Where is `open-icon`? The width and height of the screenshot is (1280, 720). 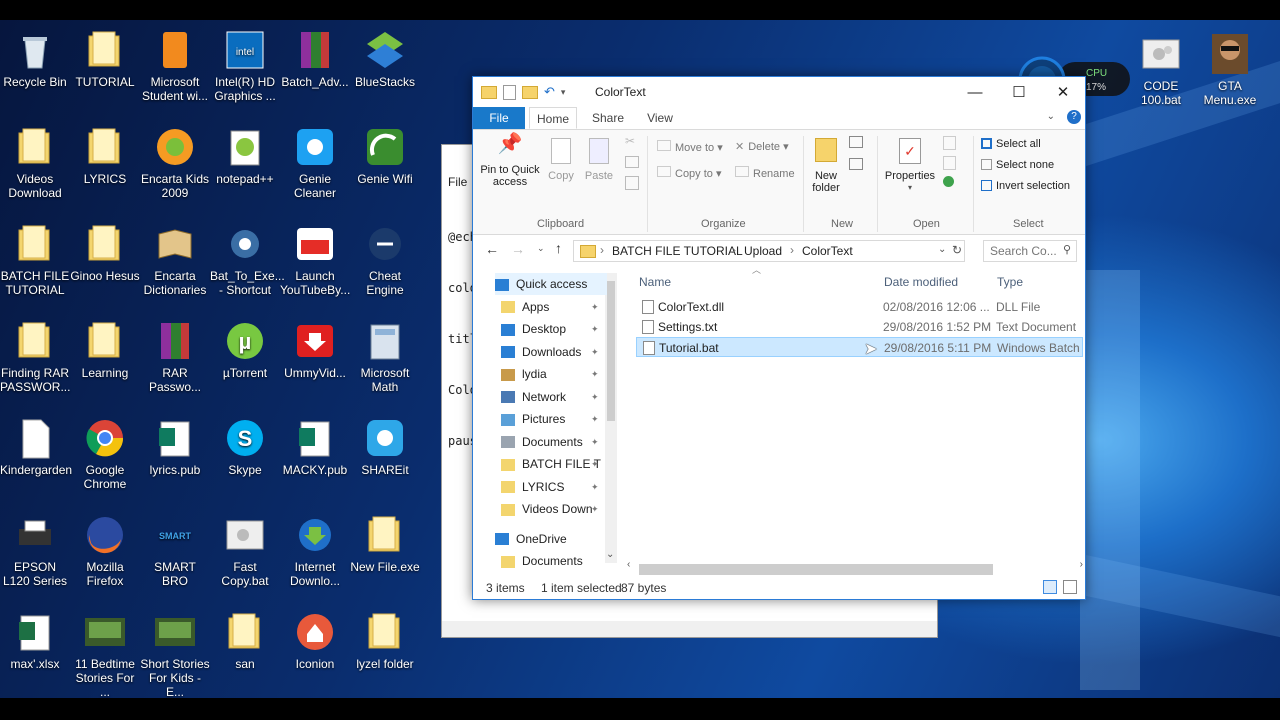
open-icon is located at coordinates (949, 143).